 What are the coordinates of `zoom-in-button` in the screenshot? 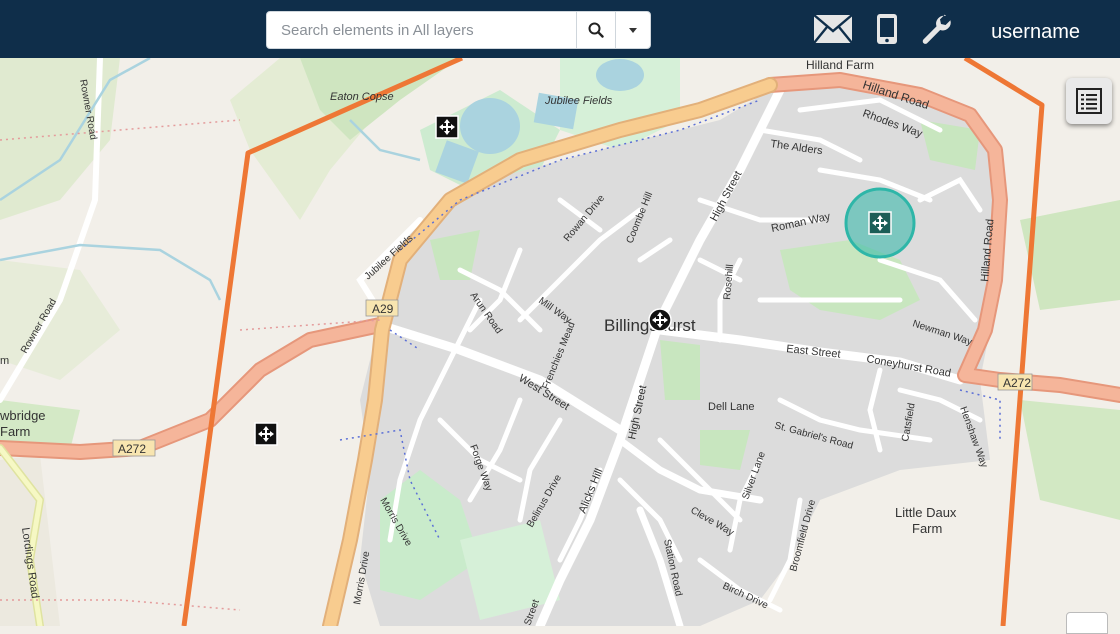 It's located at (1087, 623).